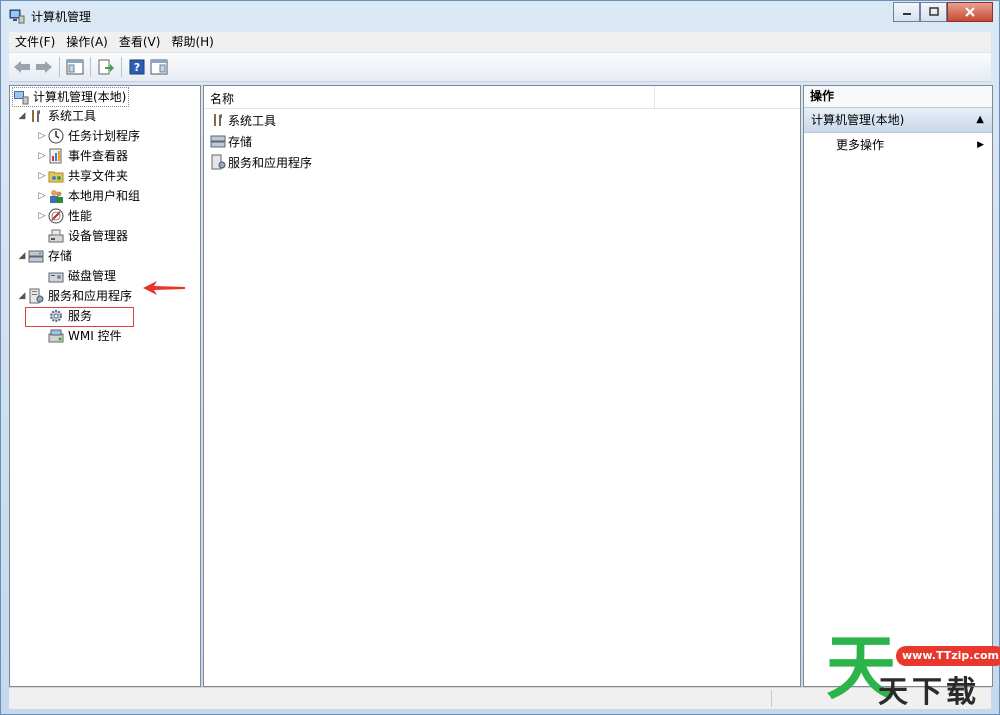  What do you see at coordinates (980, 120) in the screenshot?
I see `collapse-caret-icon: ▲` at bounding box center [980, 120].